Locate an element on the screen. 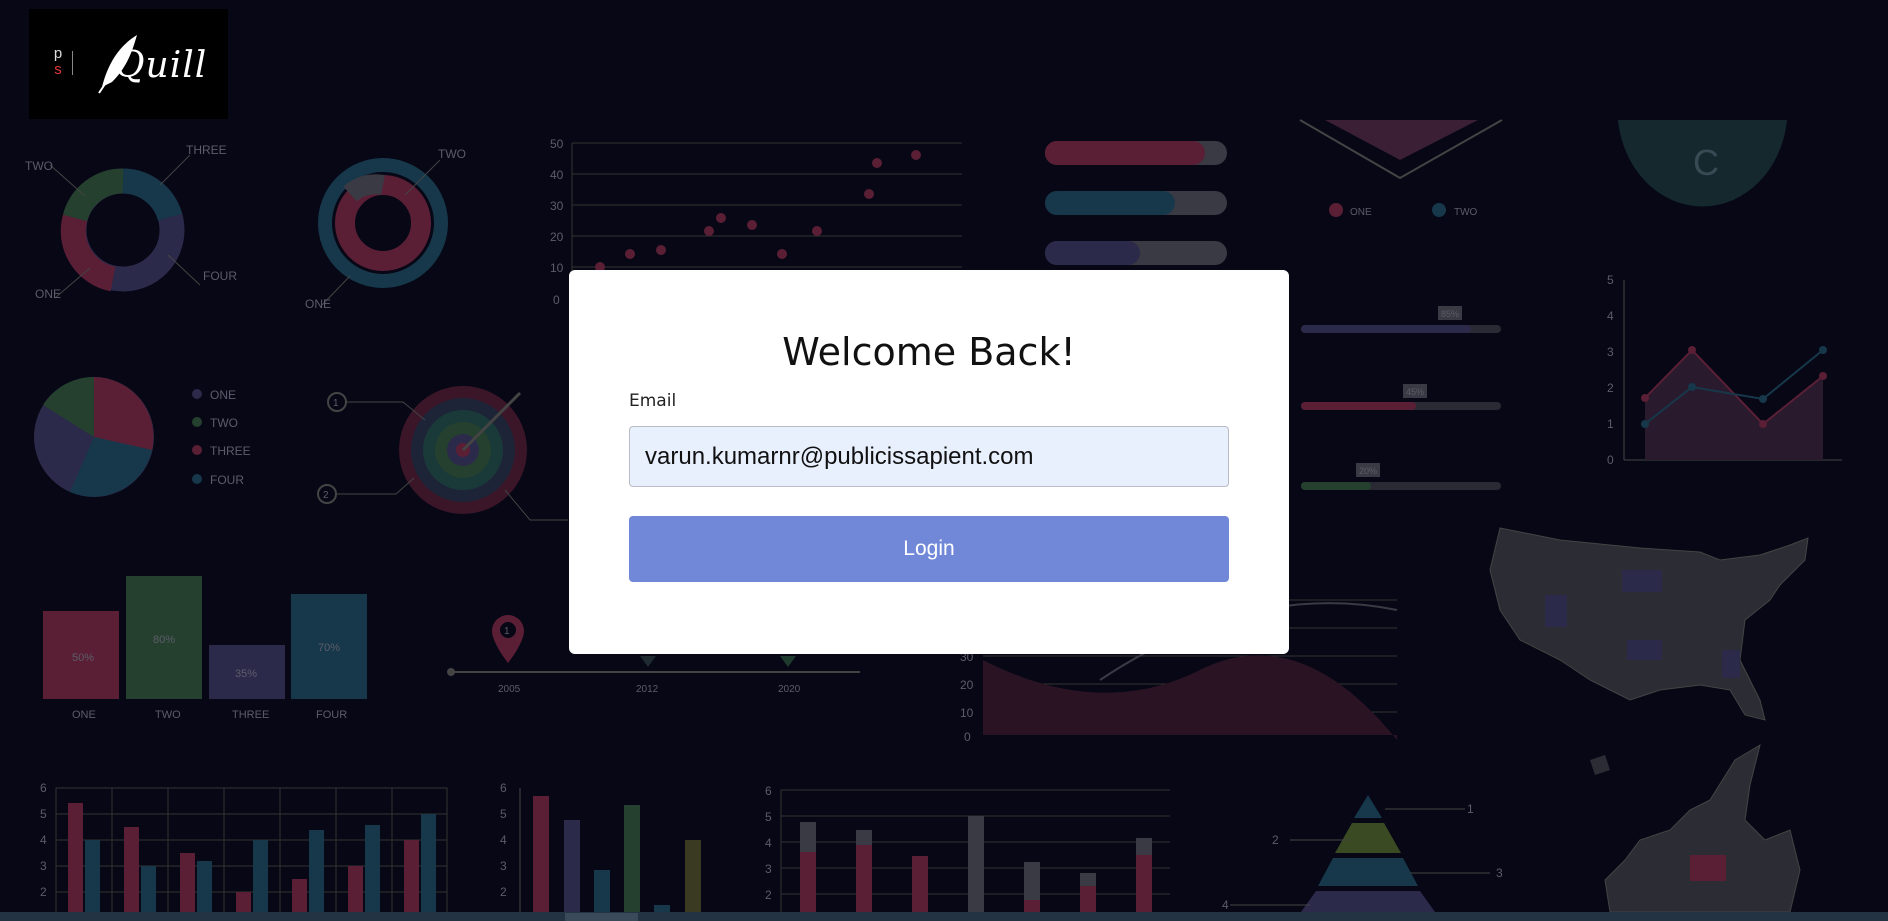  legend-label: ONE is located at coordinates (1361, 212).